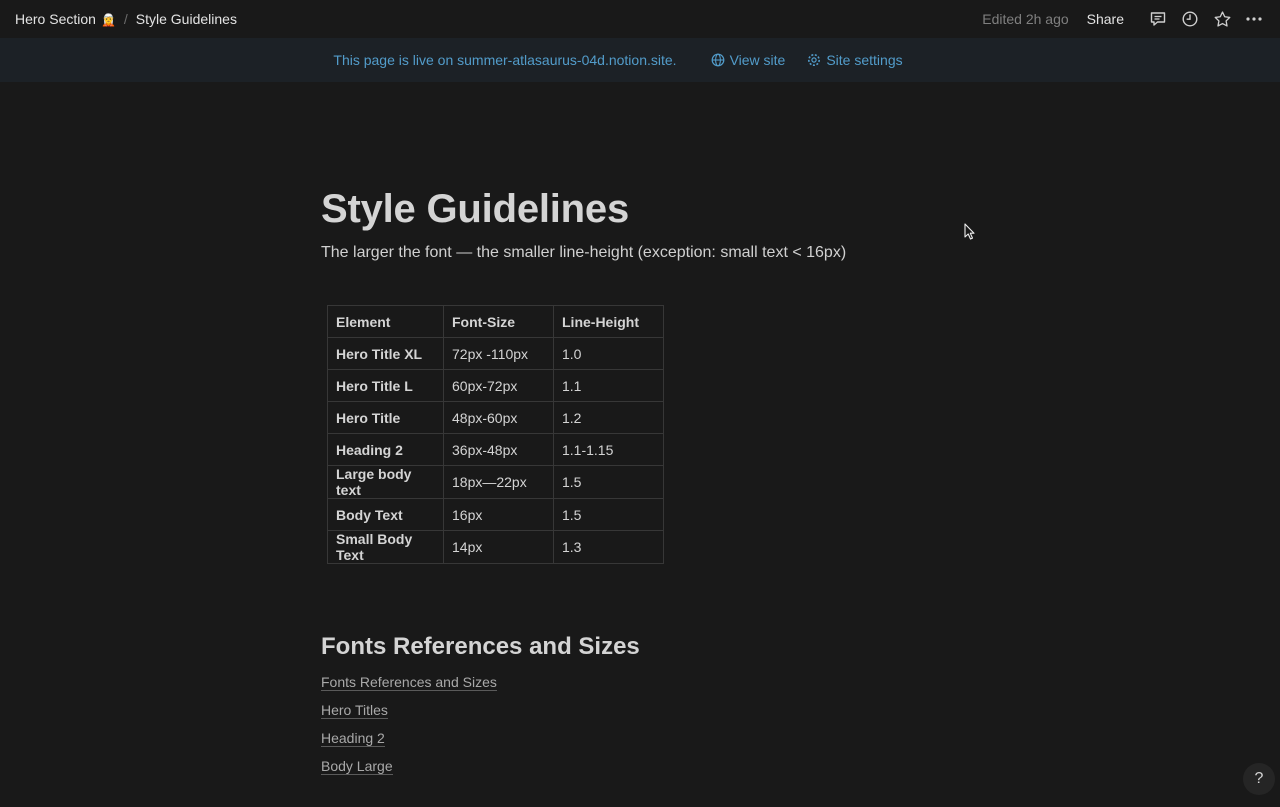 This screenshot has height=807, width=1280. Describe the element at coordinates (757, 60) in the screenshot. I see `view-site-label: View site` at that location.